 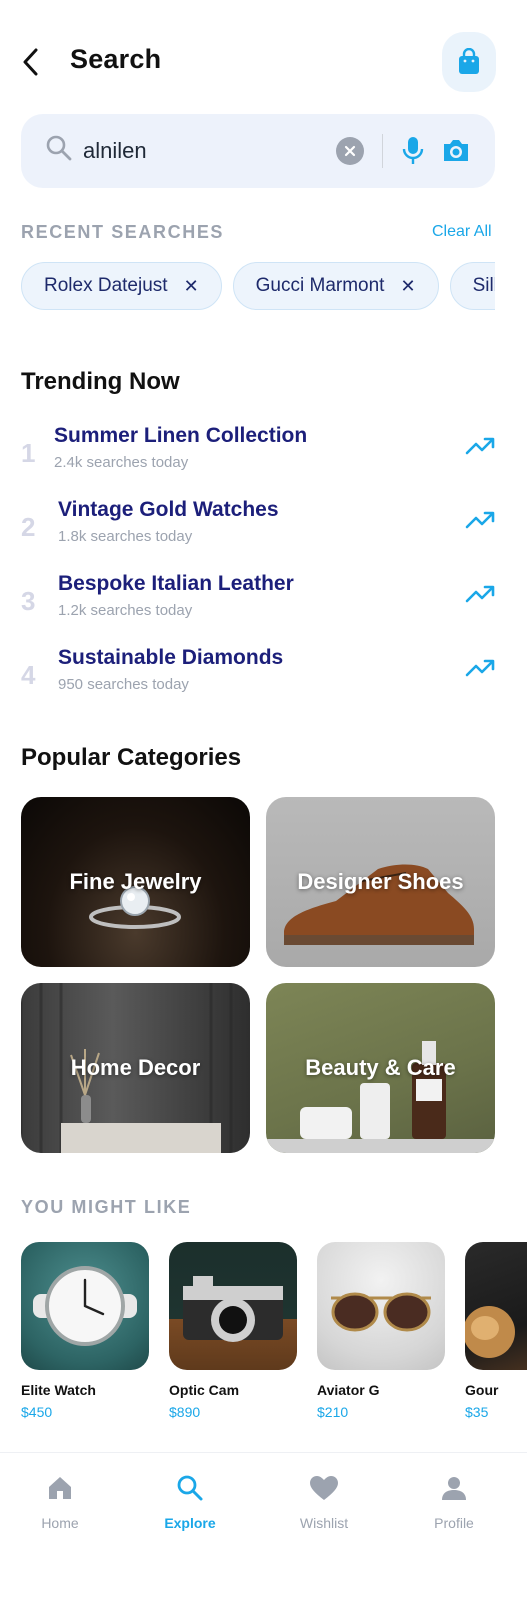 What do you see at coordinates (320, 285) in the screenshot?
I see `chip-label: Gucci Marmont` at bounding box center [320, 285].